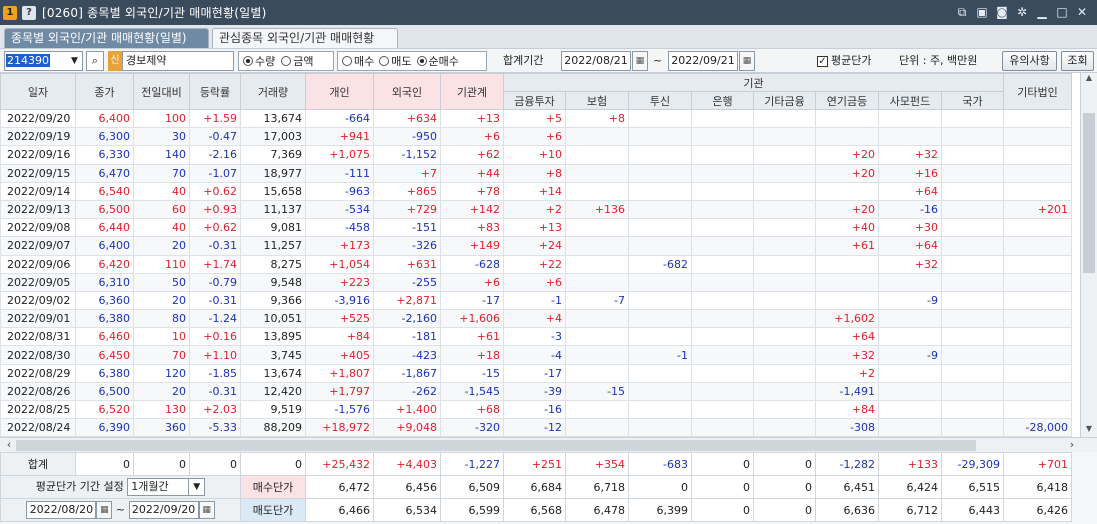  What do you see at coordinates (910, 464) in the screenshot?
I see `total-cell: +133` at bounding box center [910, 464].